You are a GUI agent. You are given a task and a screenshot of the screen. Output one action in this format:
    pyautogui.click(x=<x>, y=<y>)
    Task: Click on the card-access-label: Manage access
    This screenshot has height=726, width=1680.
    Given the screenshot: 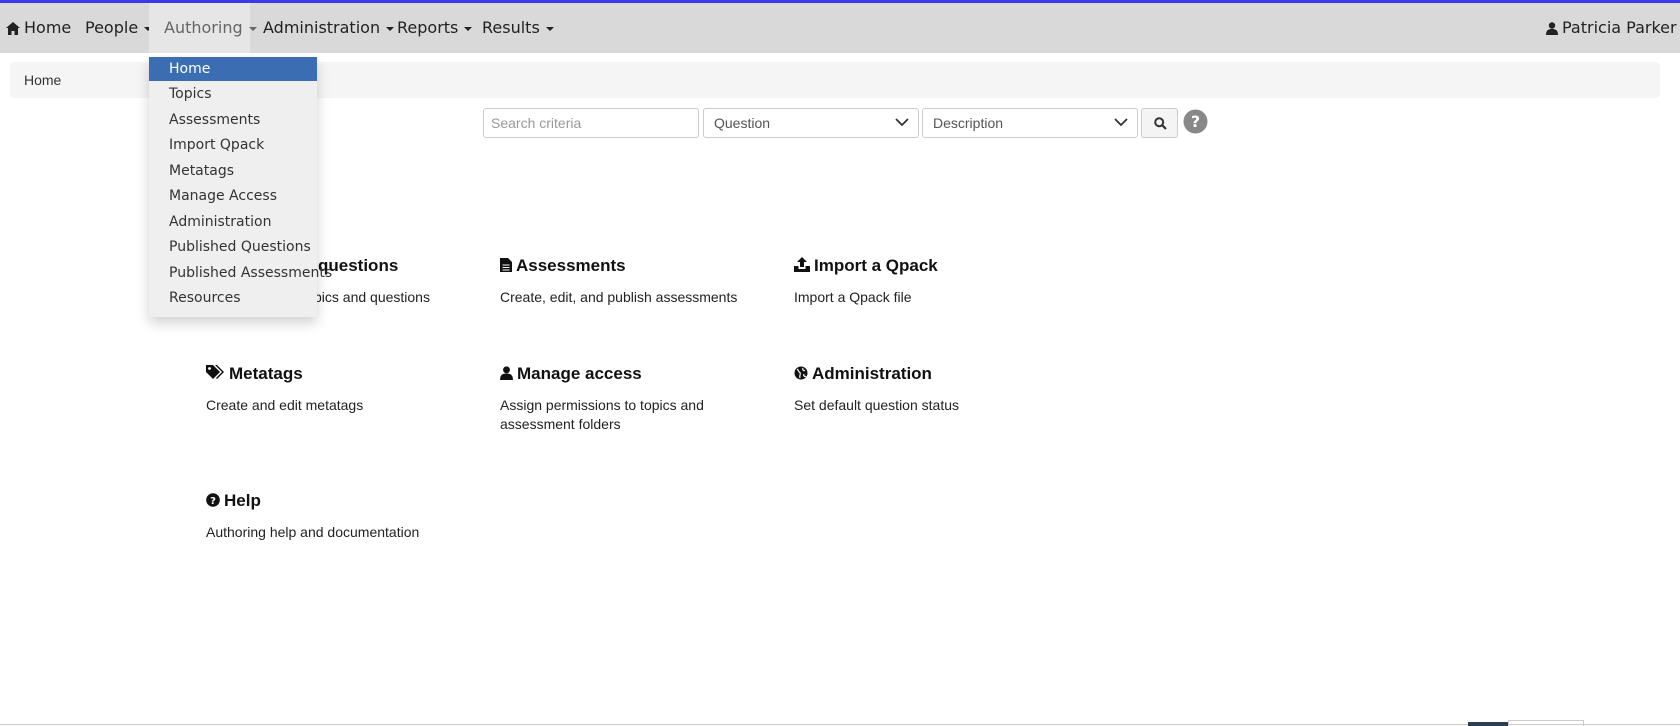 What is the action you would take?
    pyautogui.click(x=579, y=373)
    